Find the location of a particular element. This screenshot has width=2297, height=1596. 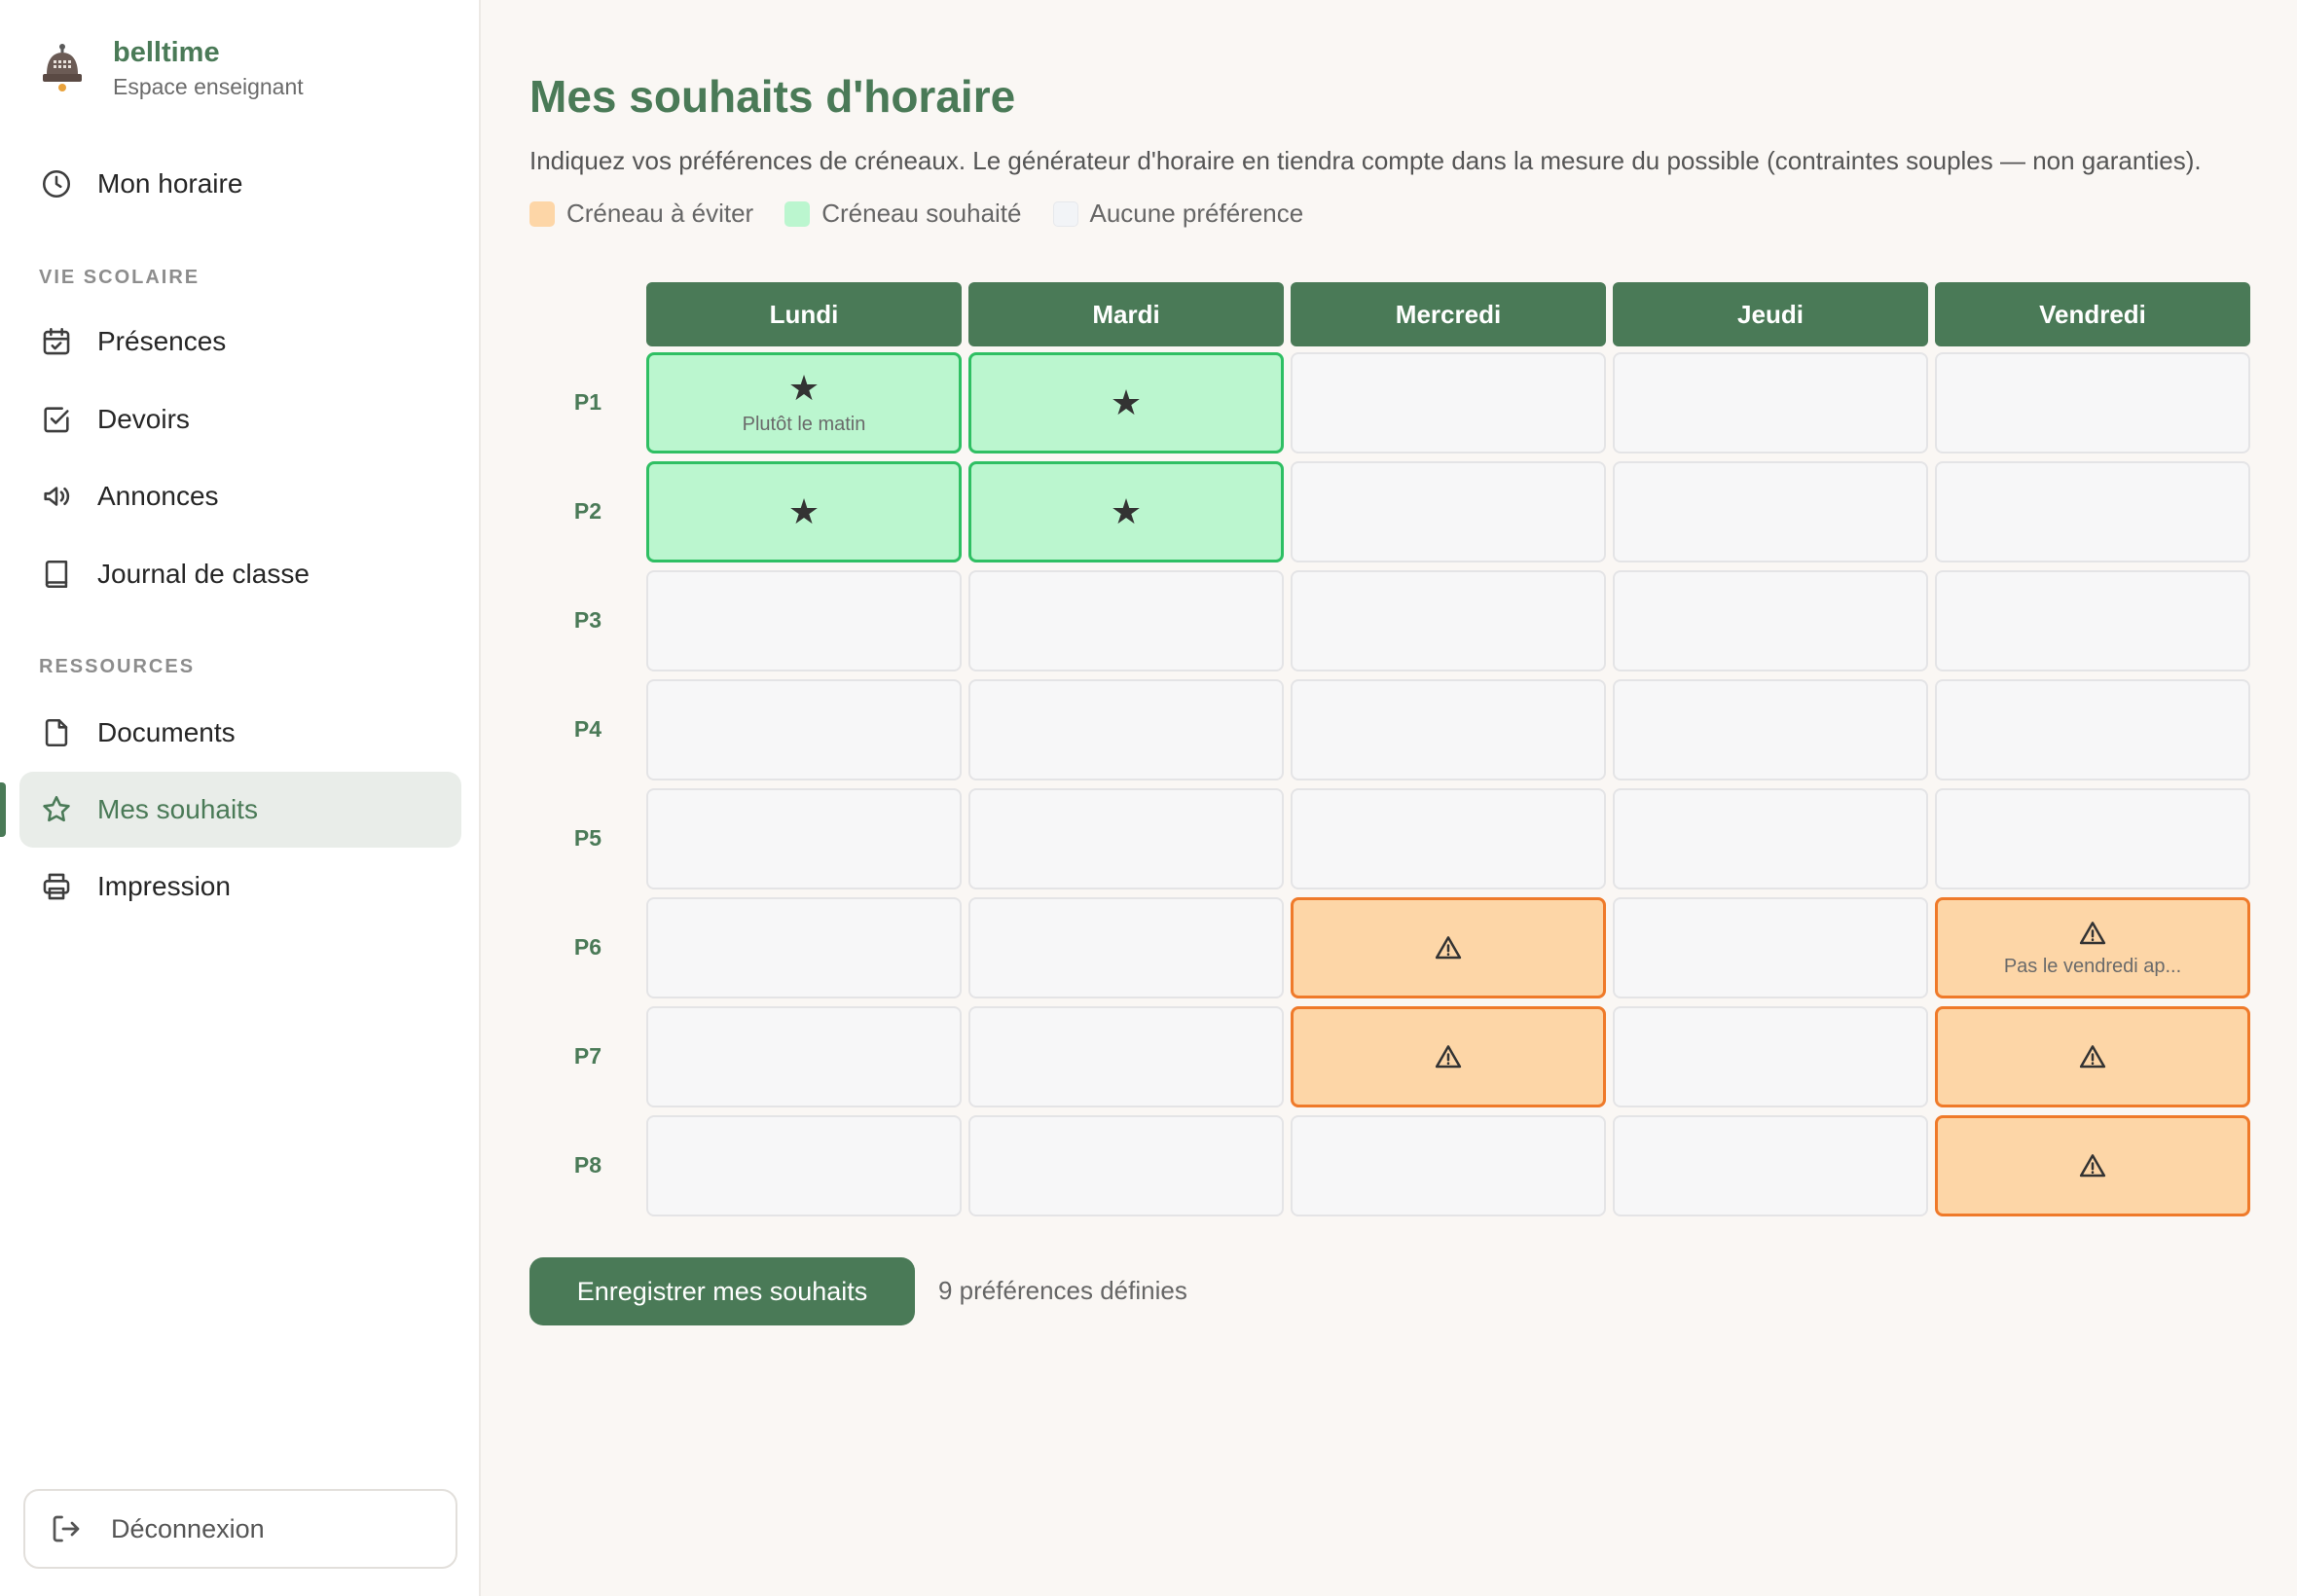

sidebar-item-annonces: Annonces is located at coordinates (240, 496).